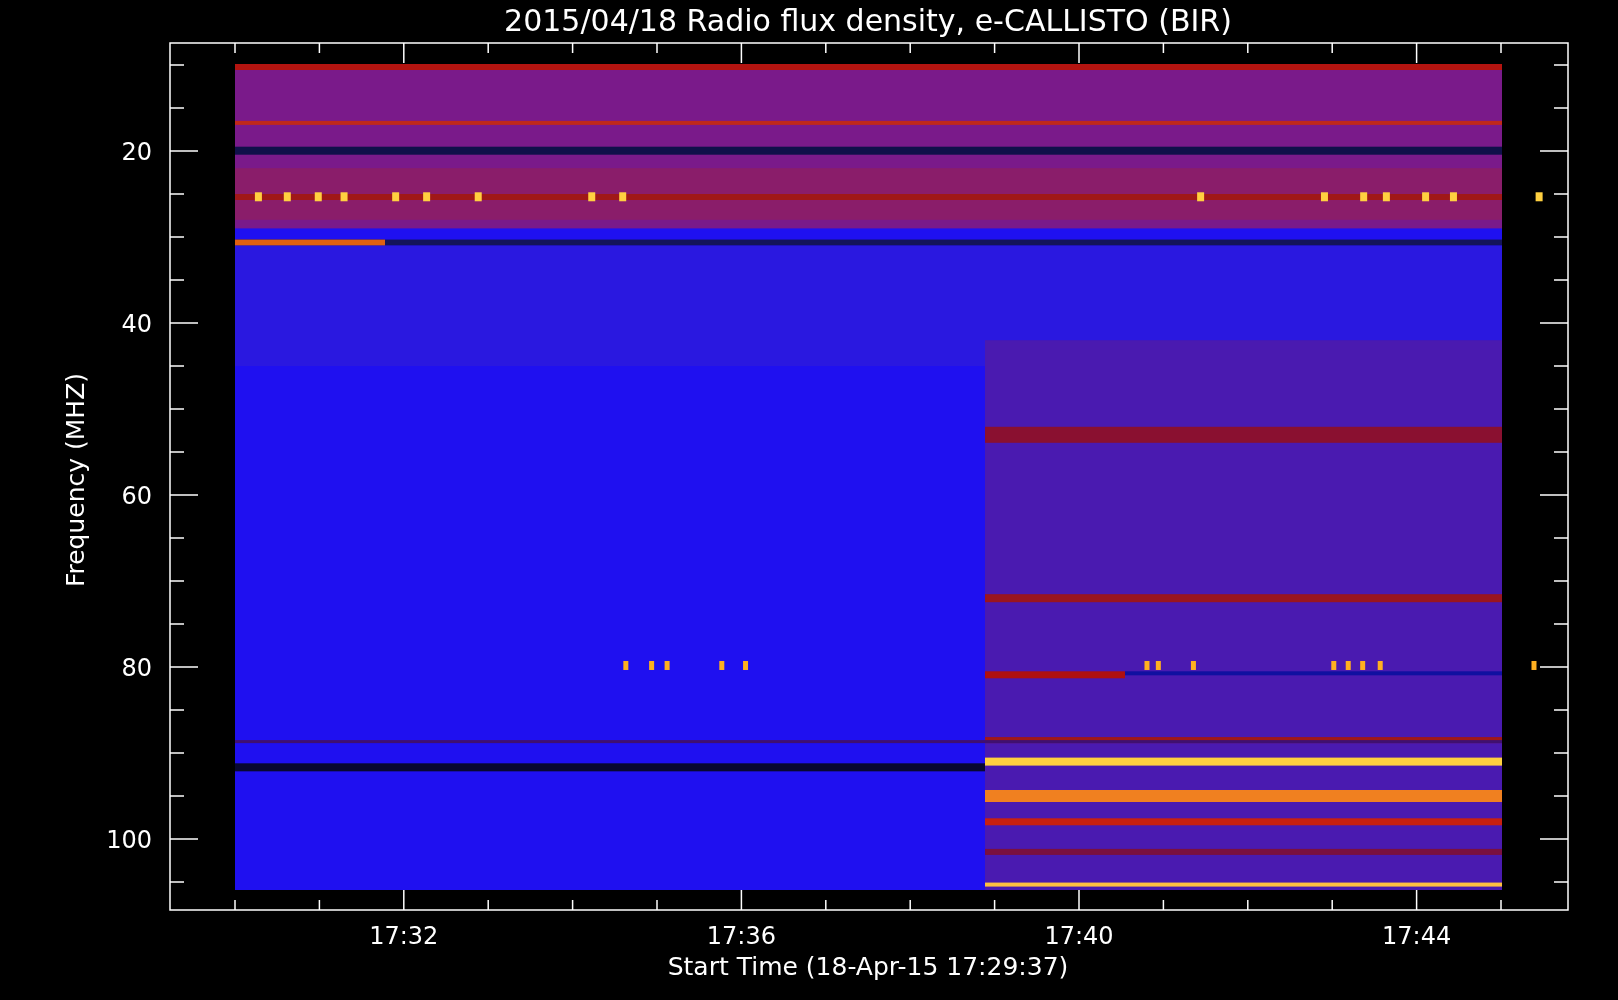  What do you see at coordinates (75, 480) in the screenshot?
I see `y-axis-label: Frequency (MHZ)` at bounding box center [75, 480].